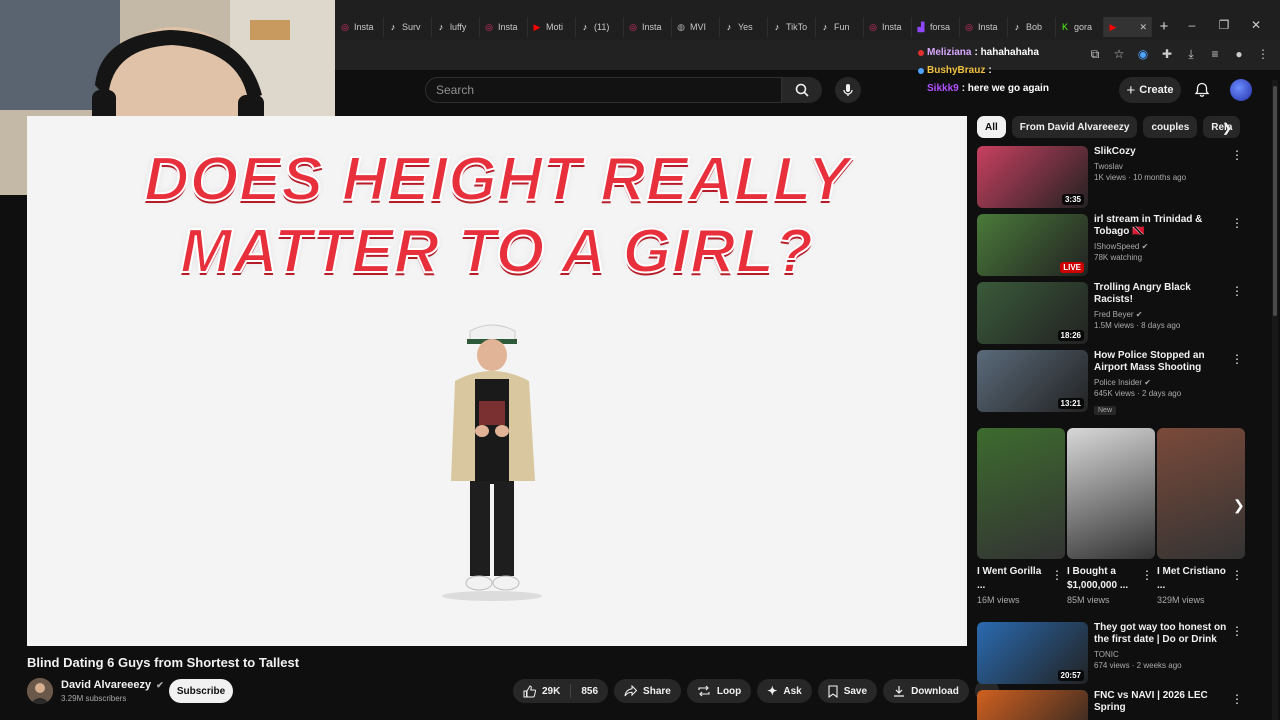 Image resolution: width=1280 pixels, height=720 pixels. Describe the element at coordinates (411, 27) in the screenshot. I see `browser-tab-label: Surv` at that location.